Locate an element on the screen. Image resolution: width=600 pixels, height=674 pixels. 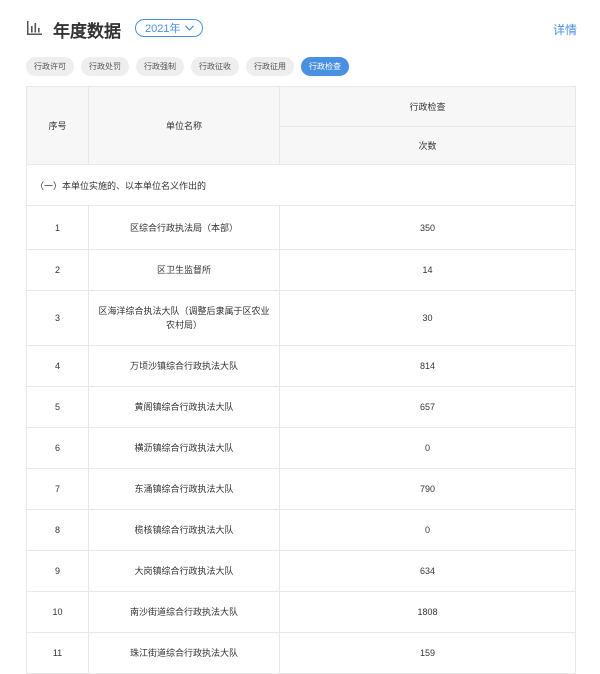
header-count: 次数 is located at coordinates (427, 145).